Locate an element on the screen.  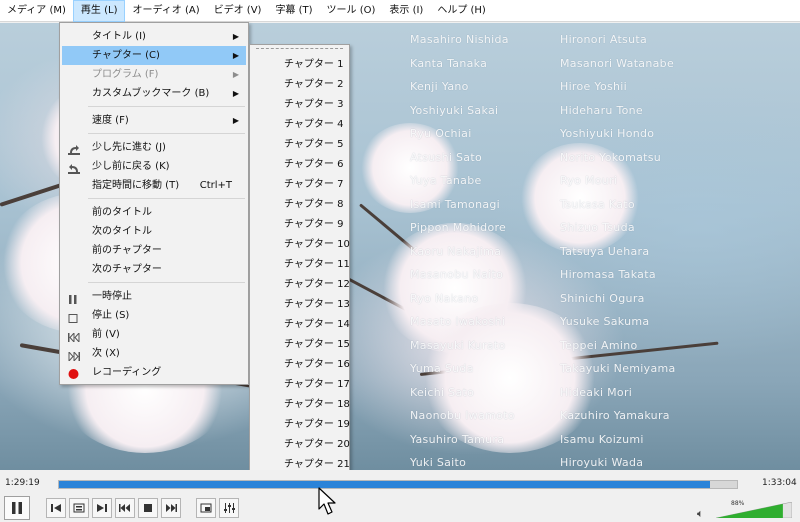
menu-item-label: 停止 (S) is located at coordinates (111, 315).